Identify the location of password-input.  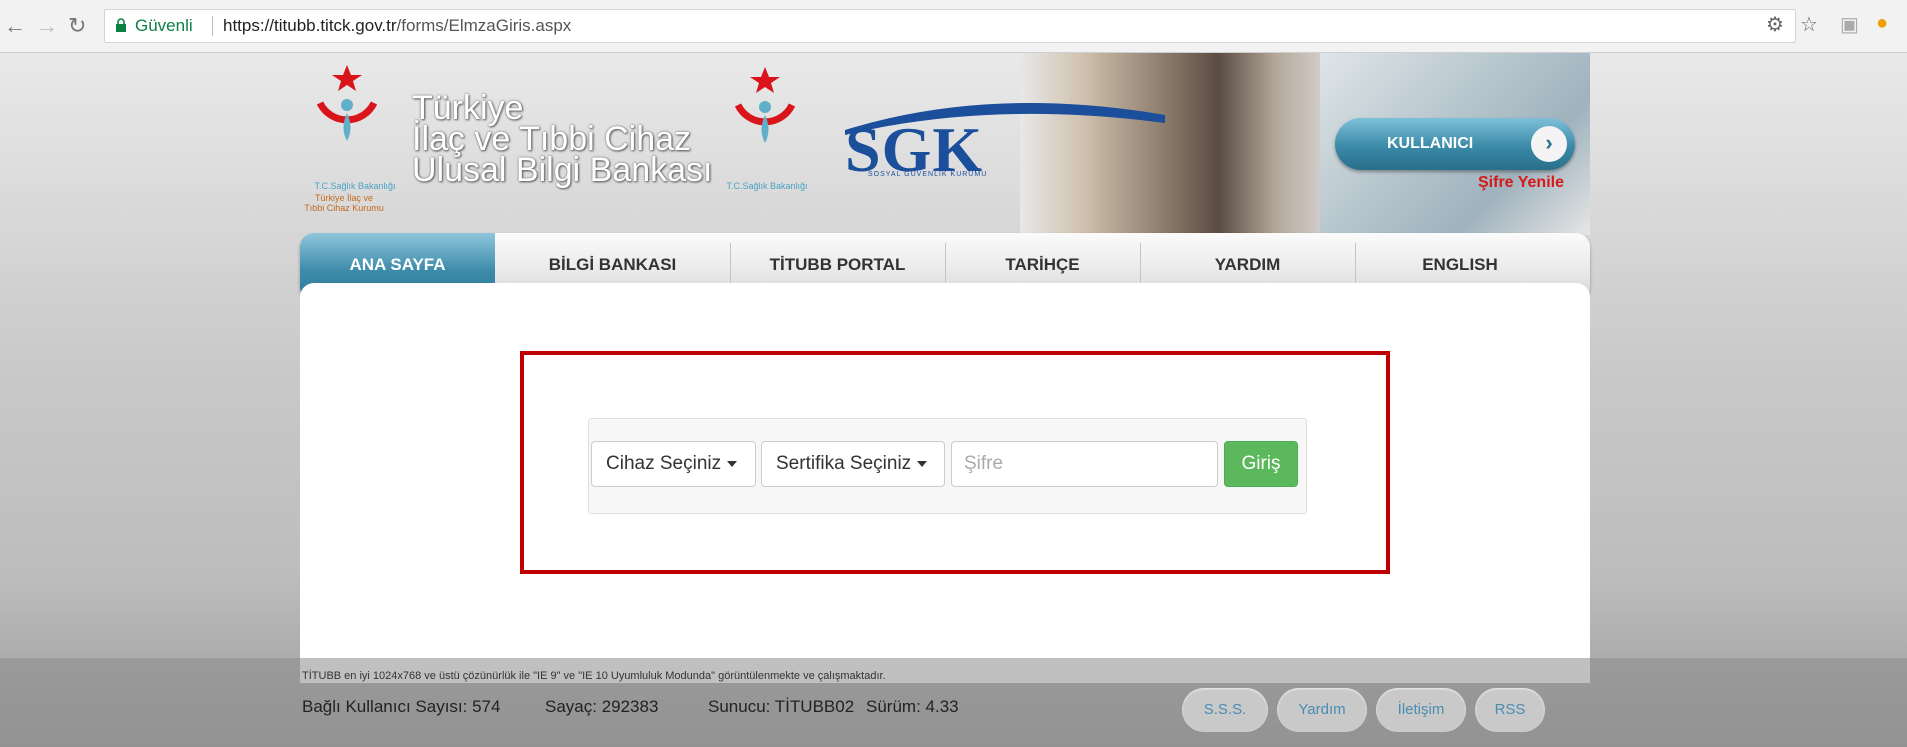
(1084, 464).